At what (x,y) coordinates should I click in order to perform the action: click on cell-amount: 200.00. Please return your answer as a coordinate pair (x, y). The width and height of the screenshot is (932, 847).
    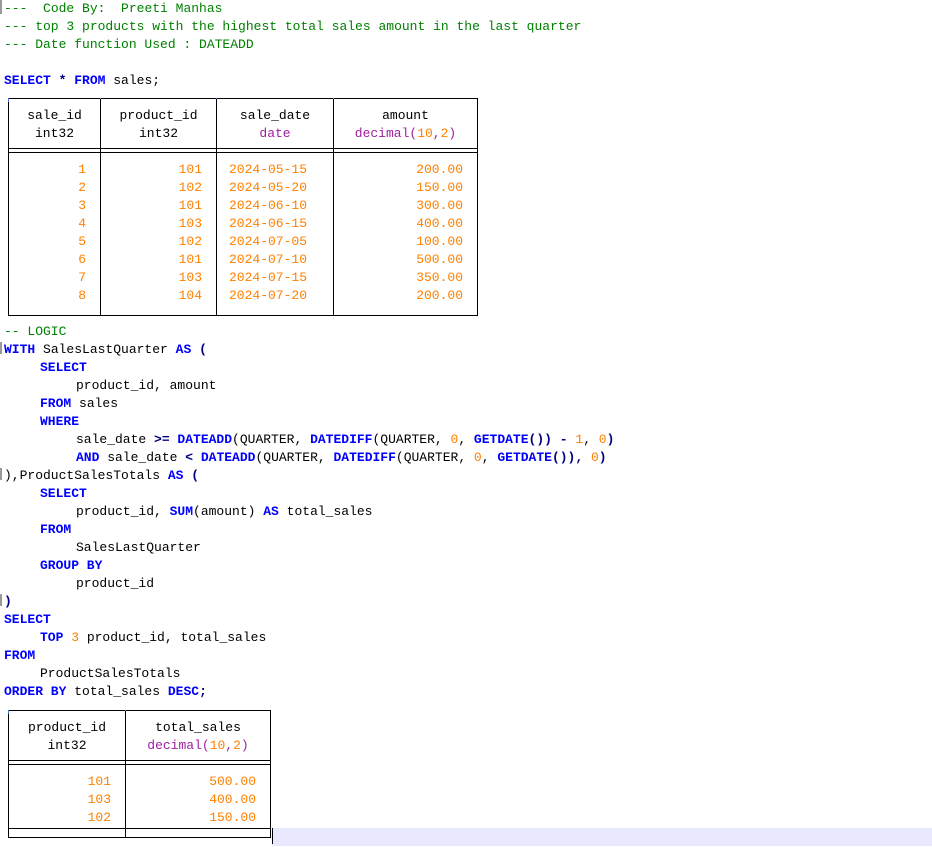
    Looking at the image, I should click on (439, 169).